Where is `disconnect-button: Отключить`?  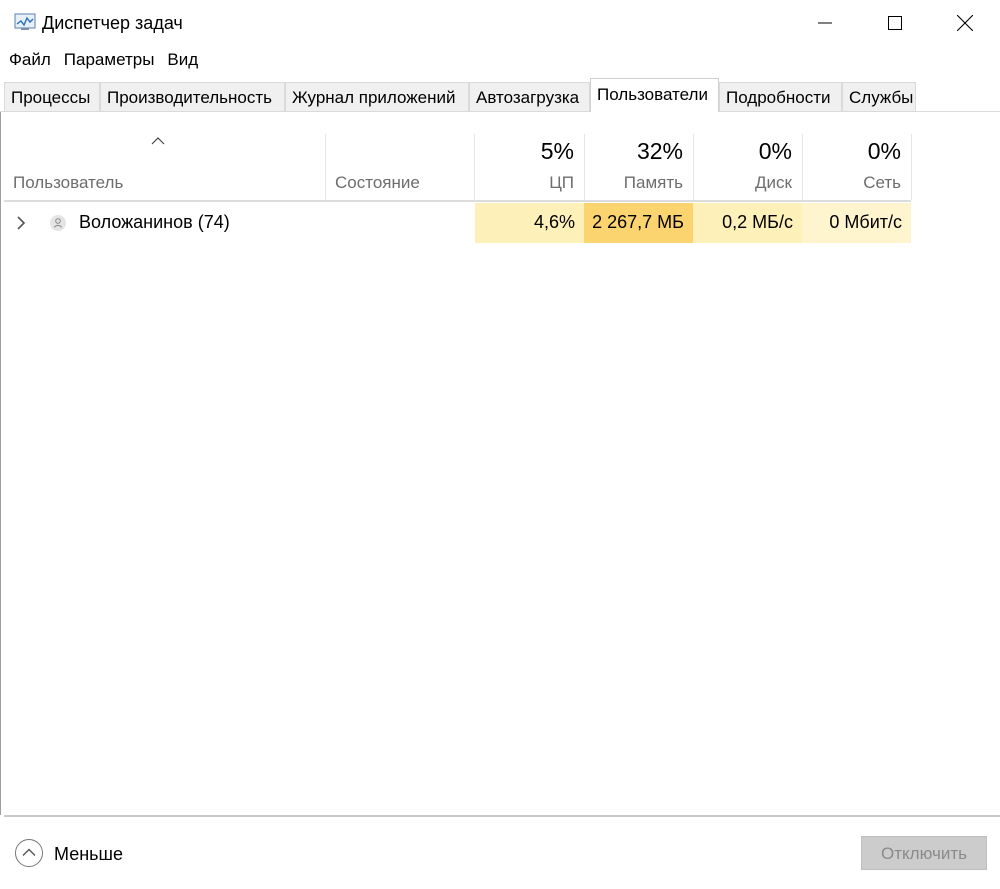 disconnect-button: Отключить is located at coordinates (924, 853).